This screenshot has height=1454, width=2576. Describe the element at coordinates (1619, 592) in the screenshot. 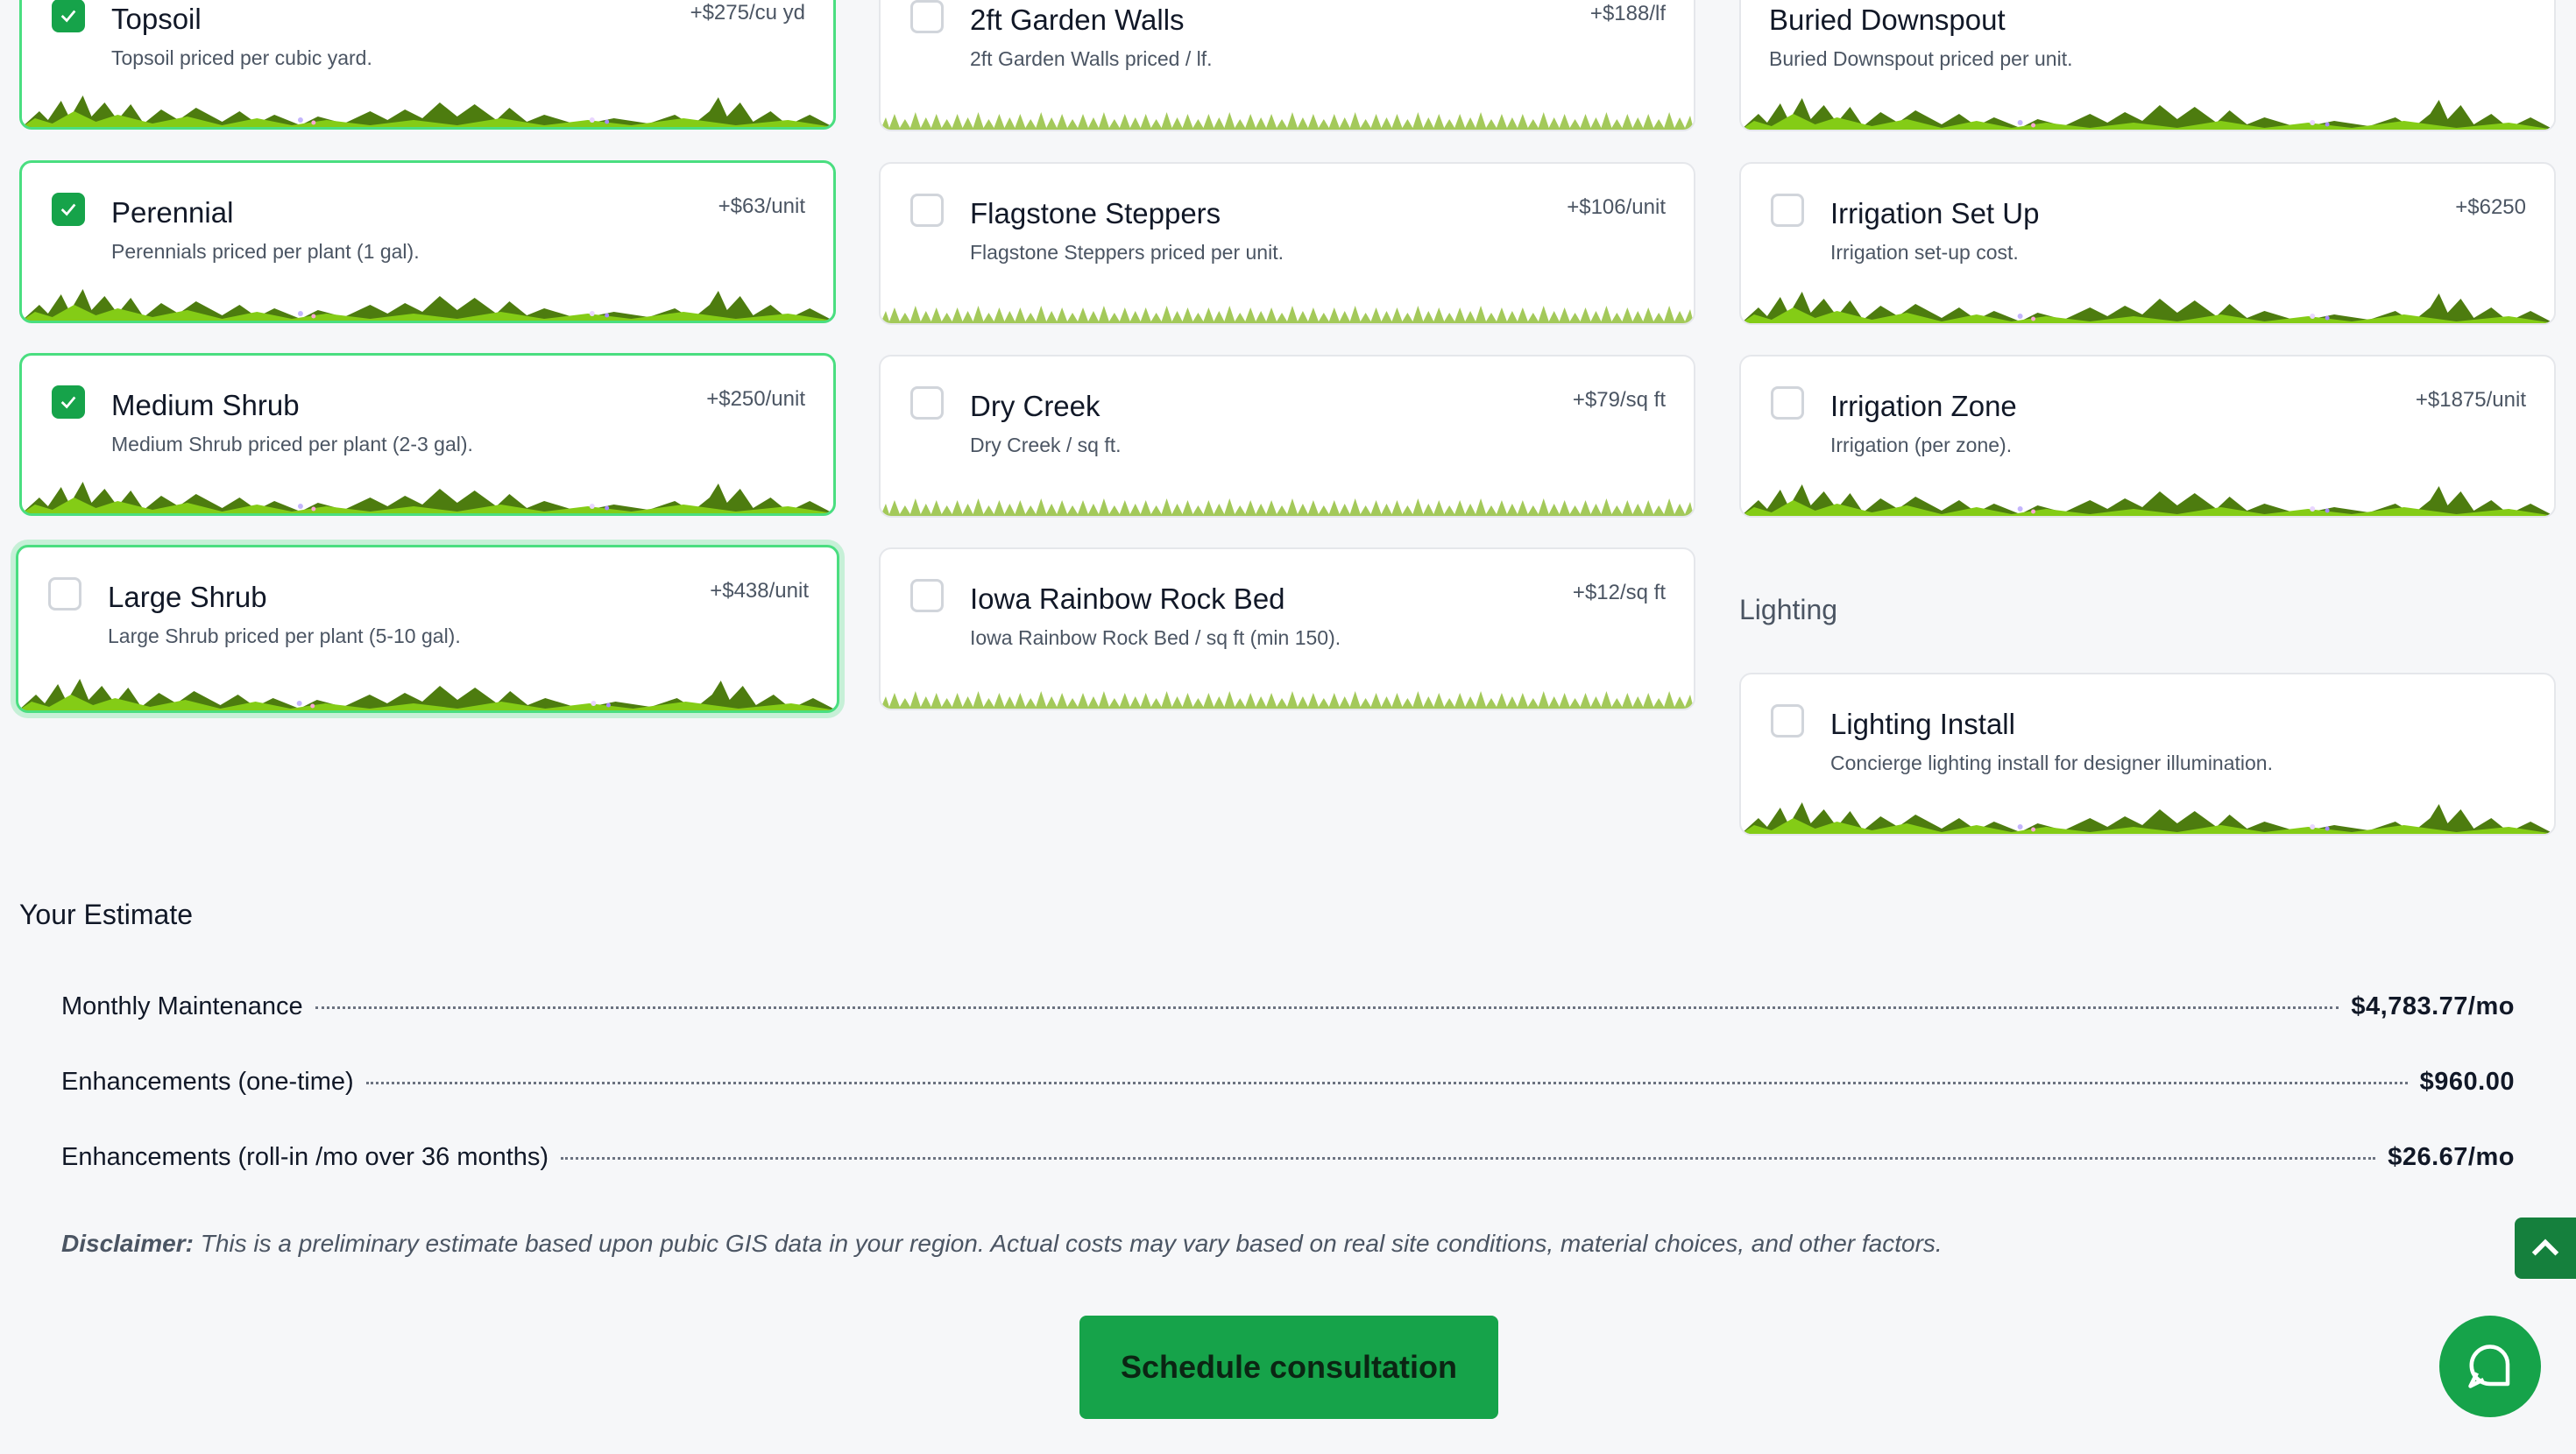

I see `option-price: +$12/sq ft` at that location.